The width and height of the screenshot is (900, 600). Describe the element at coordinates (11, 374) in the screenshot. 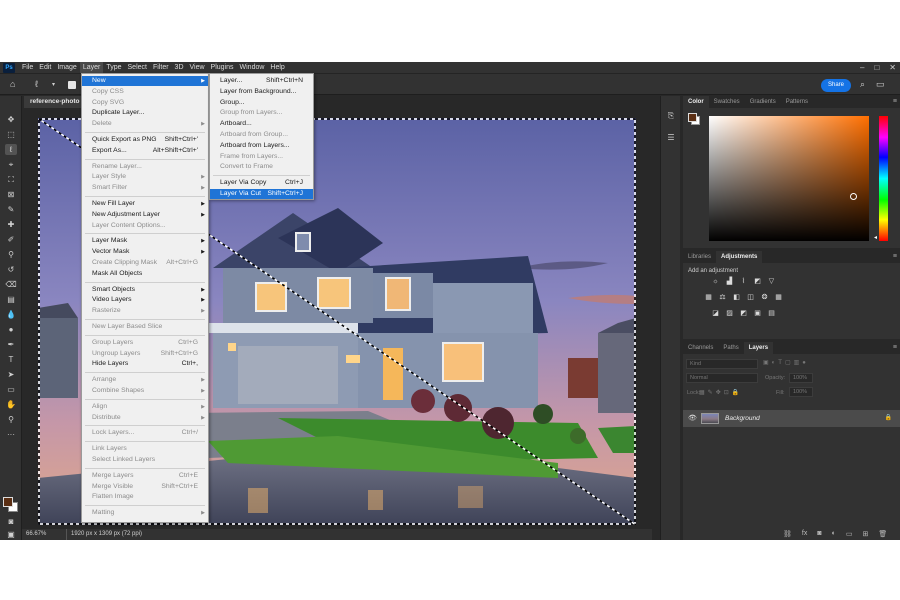

I see `path-select-tool-icon: ➤` at that location.